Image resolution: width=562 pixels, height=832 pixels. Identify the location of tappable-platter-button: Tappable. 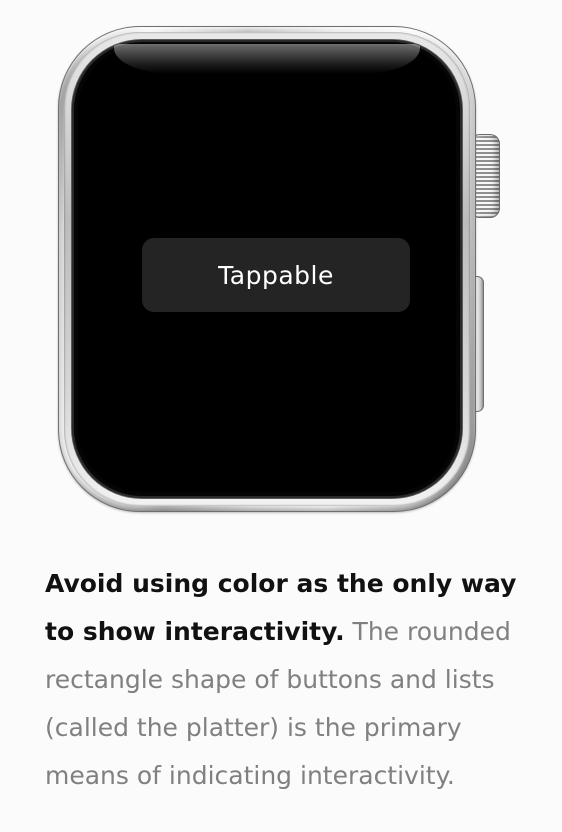
(276, 275).